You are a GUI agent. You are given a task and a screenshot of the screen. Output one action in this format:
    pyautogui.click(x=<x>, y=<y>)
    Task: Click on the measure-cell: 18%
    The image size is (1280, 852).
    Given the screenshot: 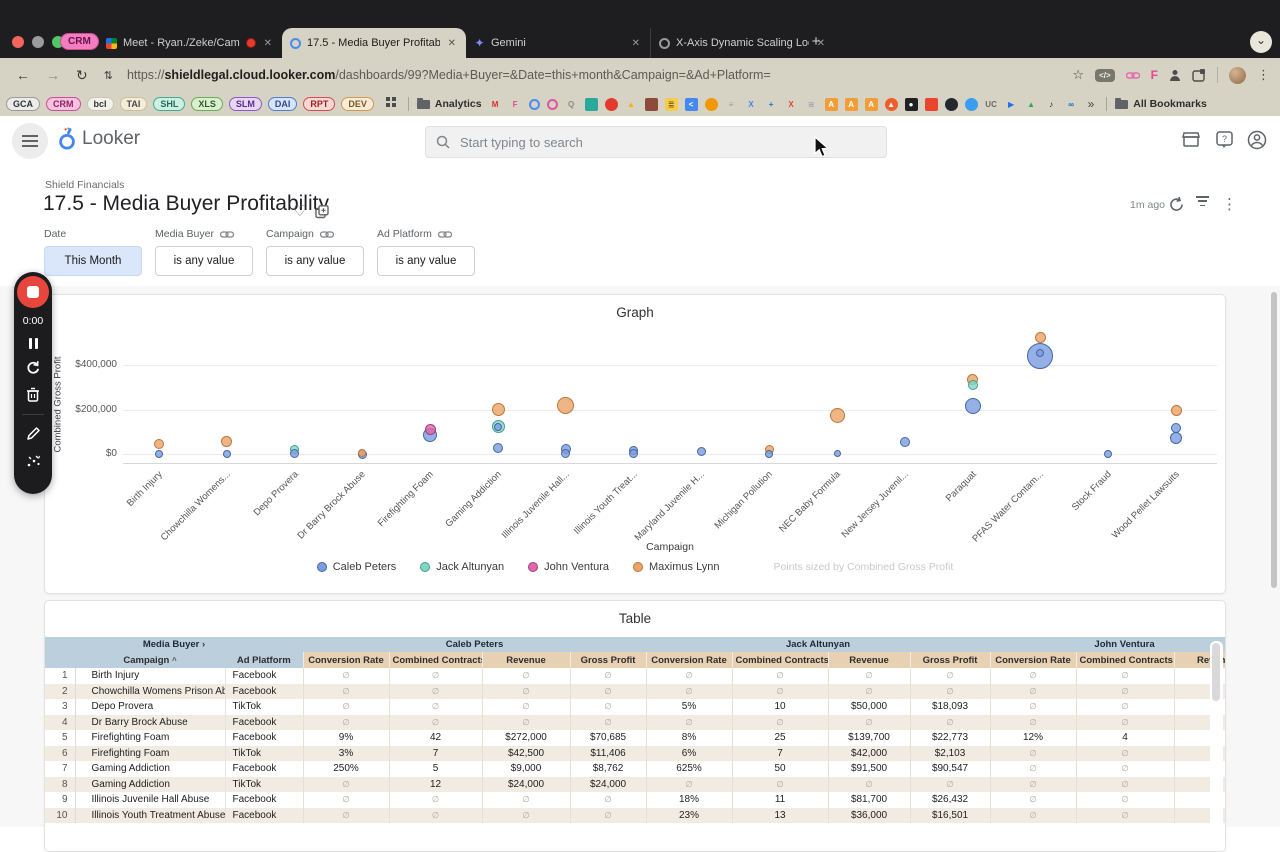 What is the action you would take?
    pyautogui.click(x=689, y=800)
    